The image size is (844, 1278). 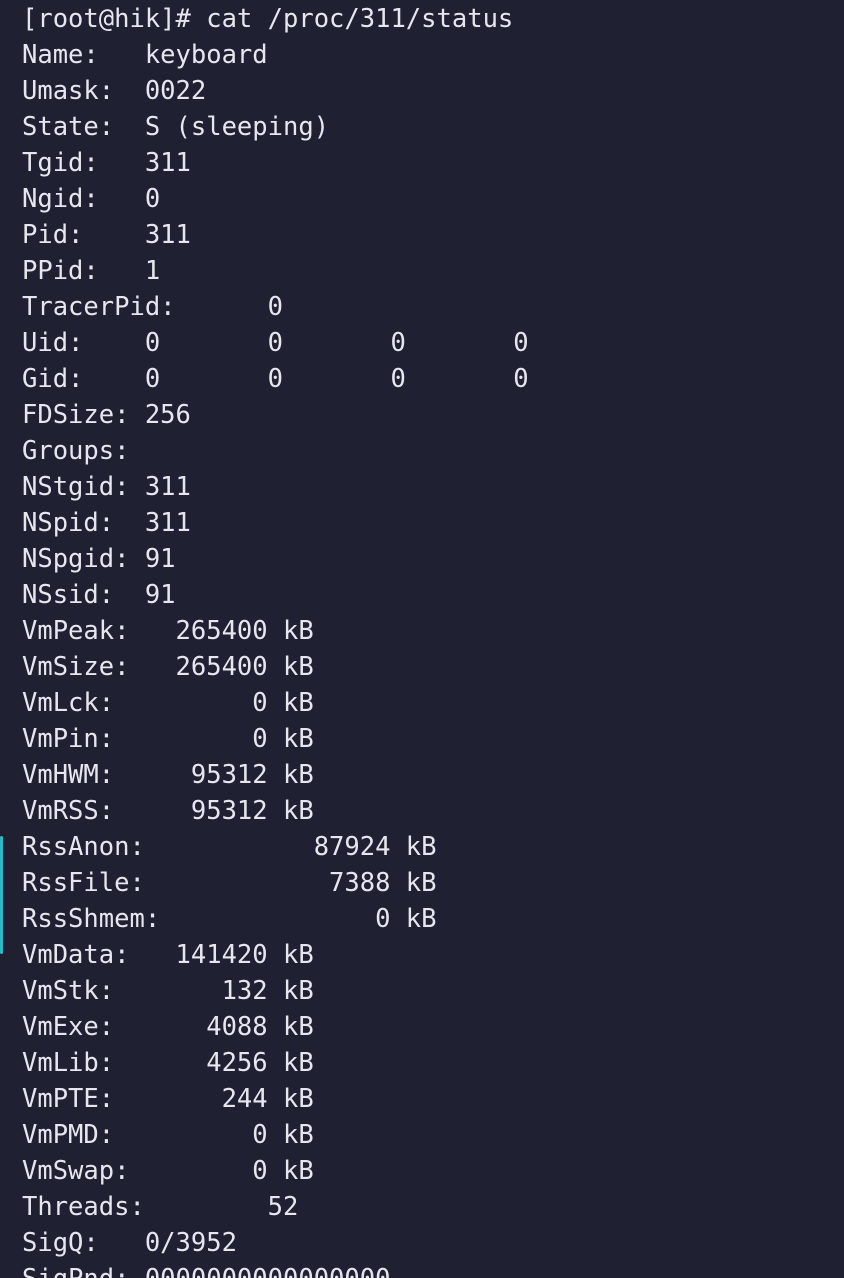 I want to click on status-line-groups: Groups:, so click(x=76, y=451).